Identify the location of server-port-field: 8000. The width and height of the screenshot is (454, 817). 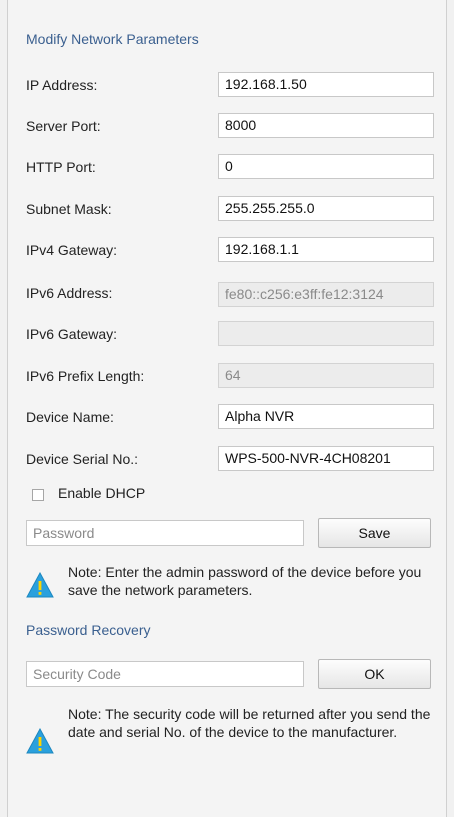
(326, 125).